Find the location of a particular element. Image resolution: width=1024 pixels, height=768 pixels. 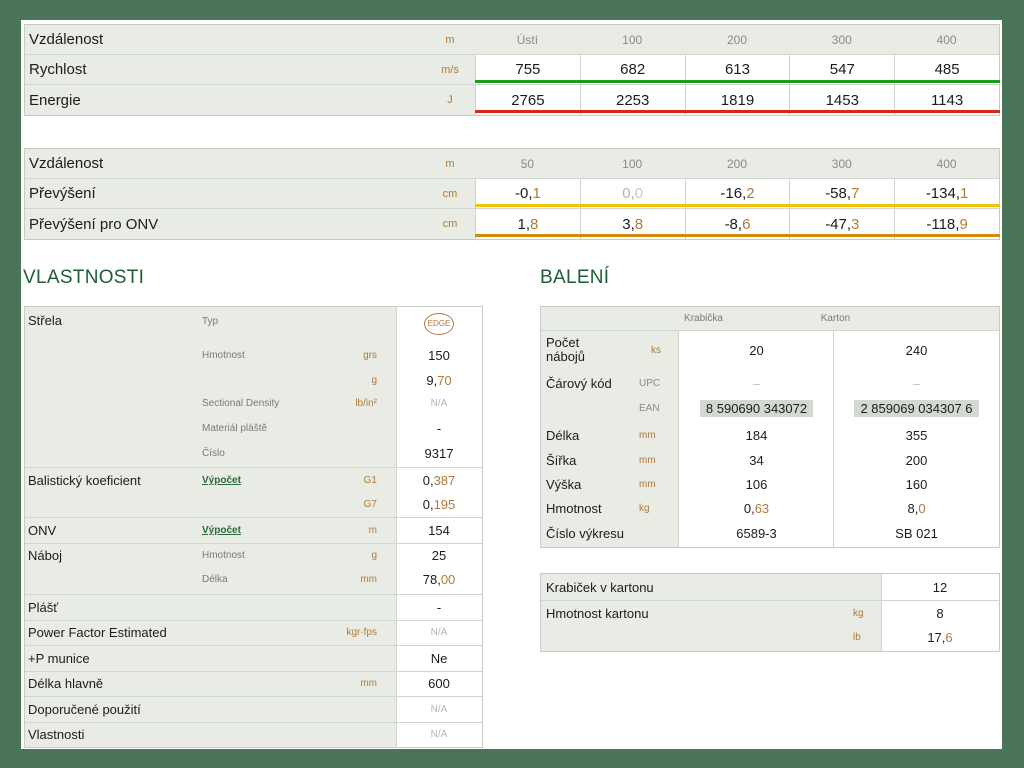

cell: 300 is located at coordinates (841, 39).